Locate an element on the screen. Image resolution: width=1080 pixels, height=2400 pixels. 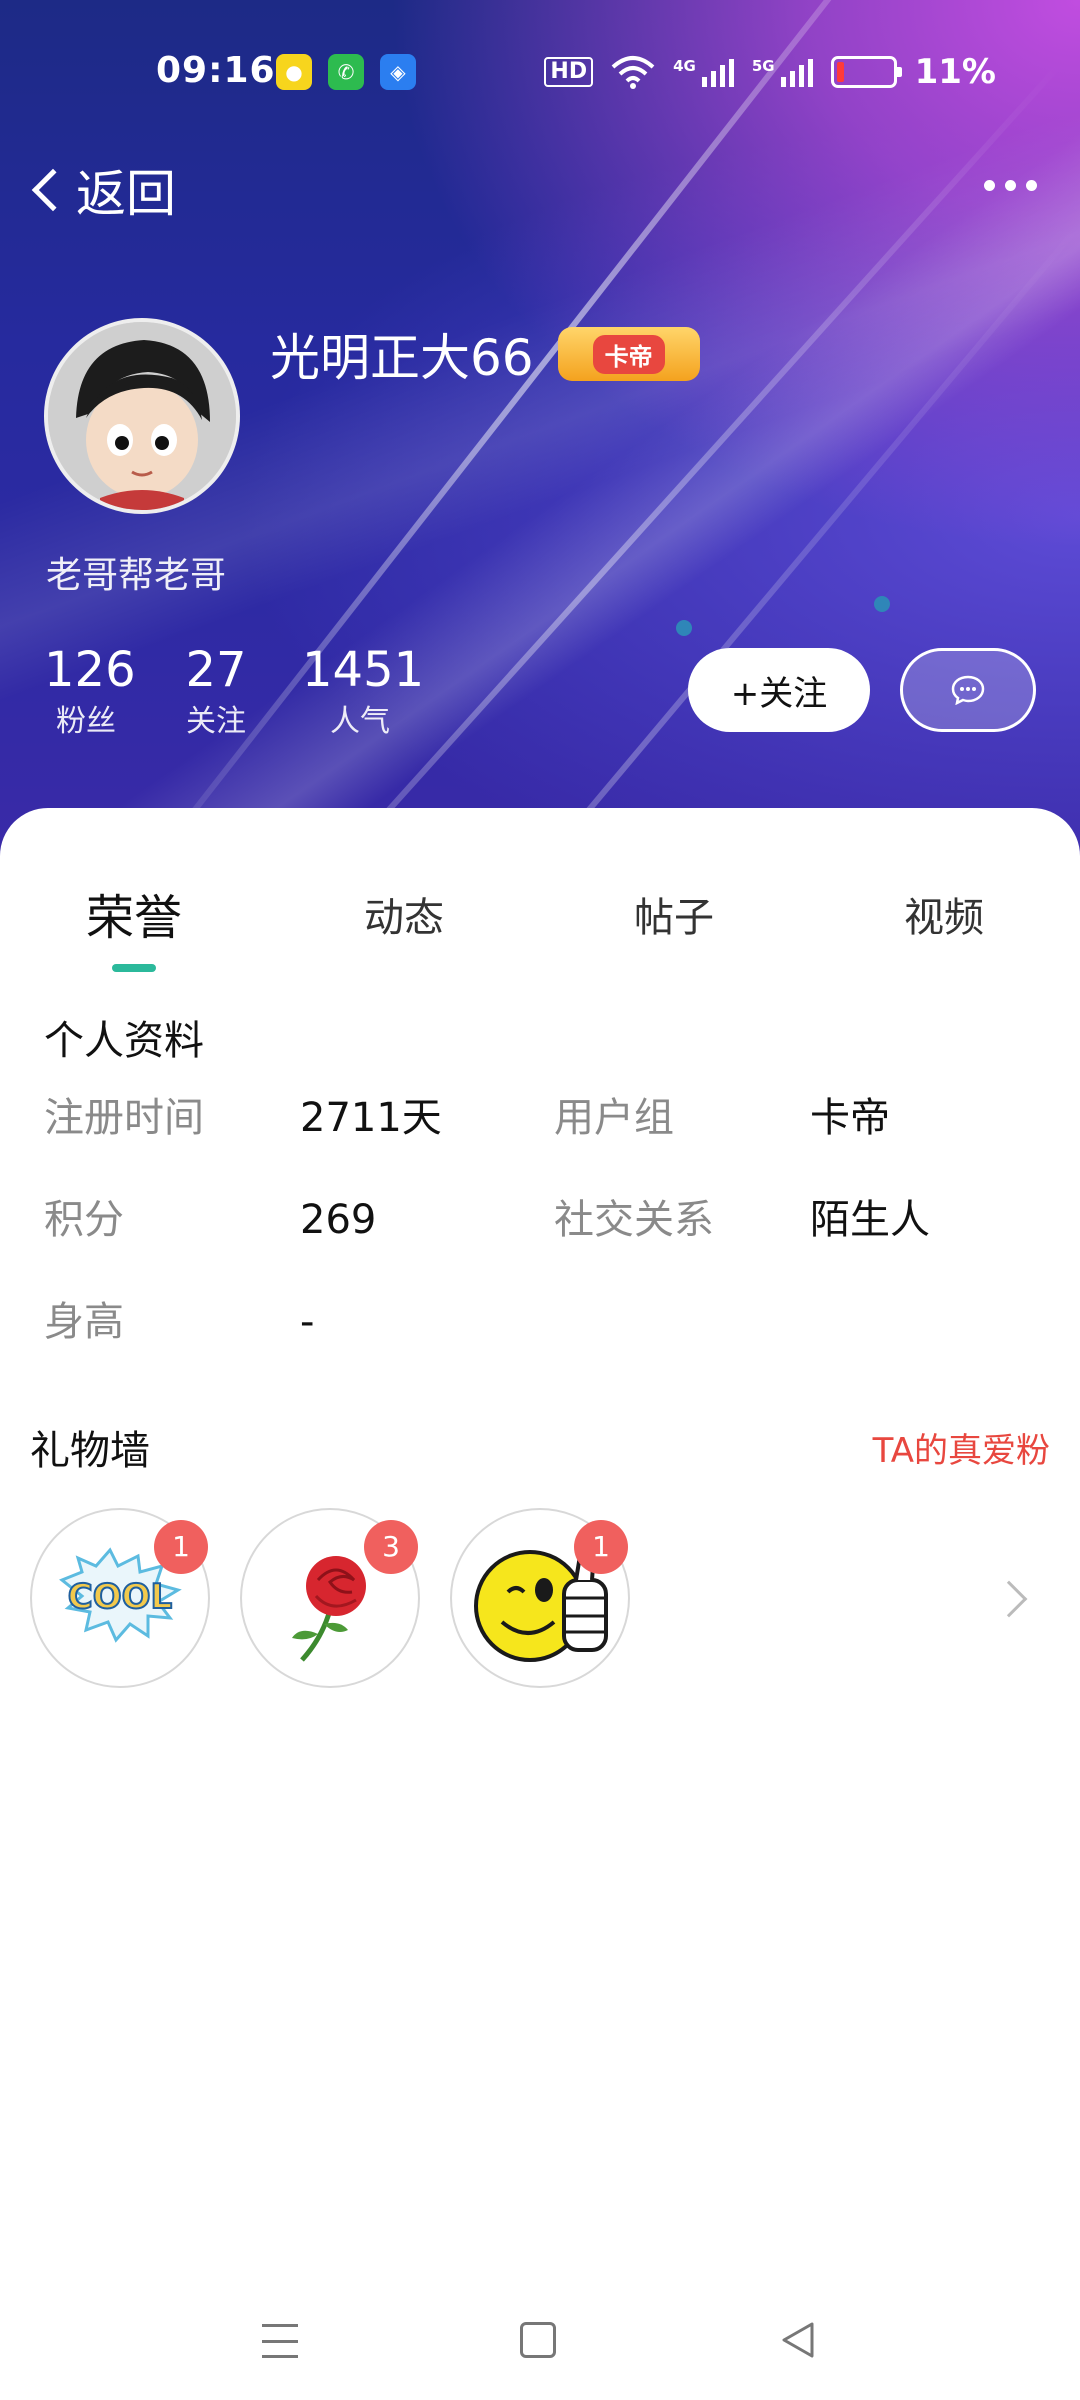
info-key-register-time: 注册时间 is located at coordinates (124, 1118).